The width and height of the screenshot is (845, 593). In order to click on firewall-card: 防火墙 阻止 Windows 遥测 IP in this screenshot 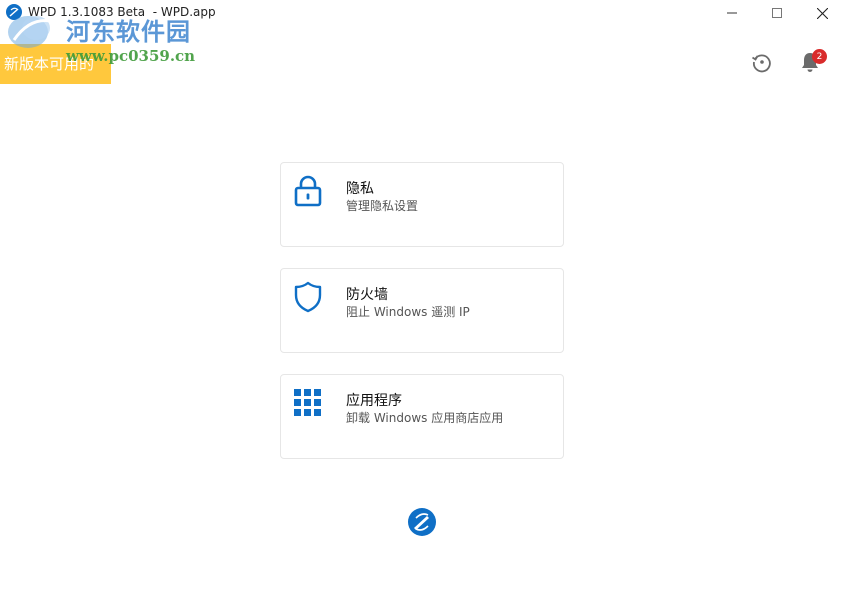, I will do `click(422, 310)`.